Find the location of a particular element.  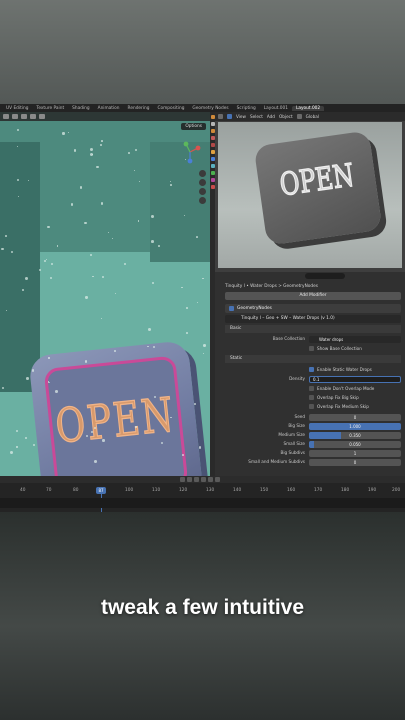

ortho-toggle-icon is located at coordinates (202, 200).